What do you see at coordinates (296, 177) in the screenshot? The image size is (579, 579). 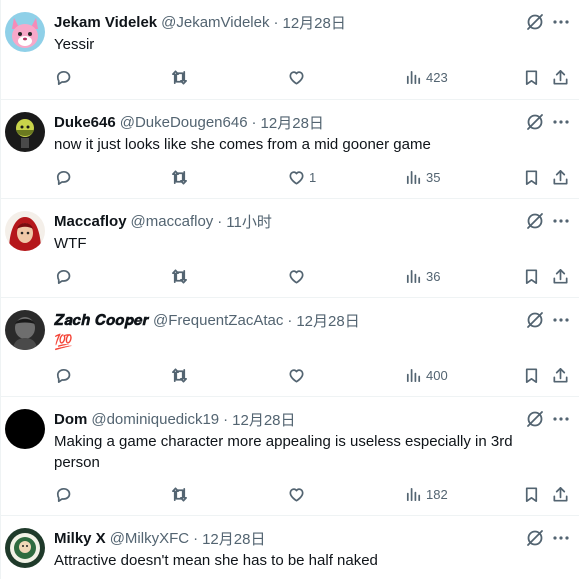 I see `heart-icon` at bounding box center [296, 177].